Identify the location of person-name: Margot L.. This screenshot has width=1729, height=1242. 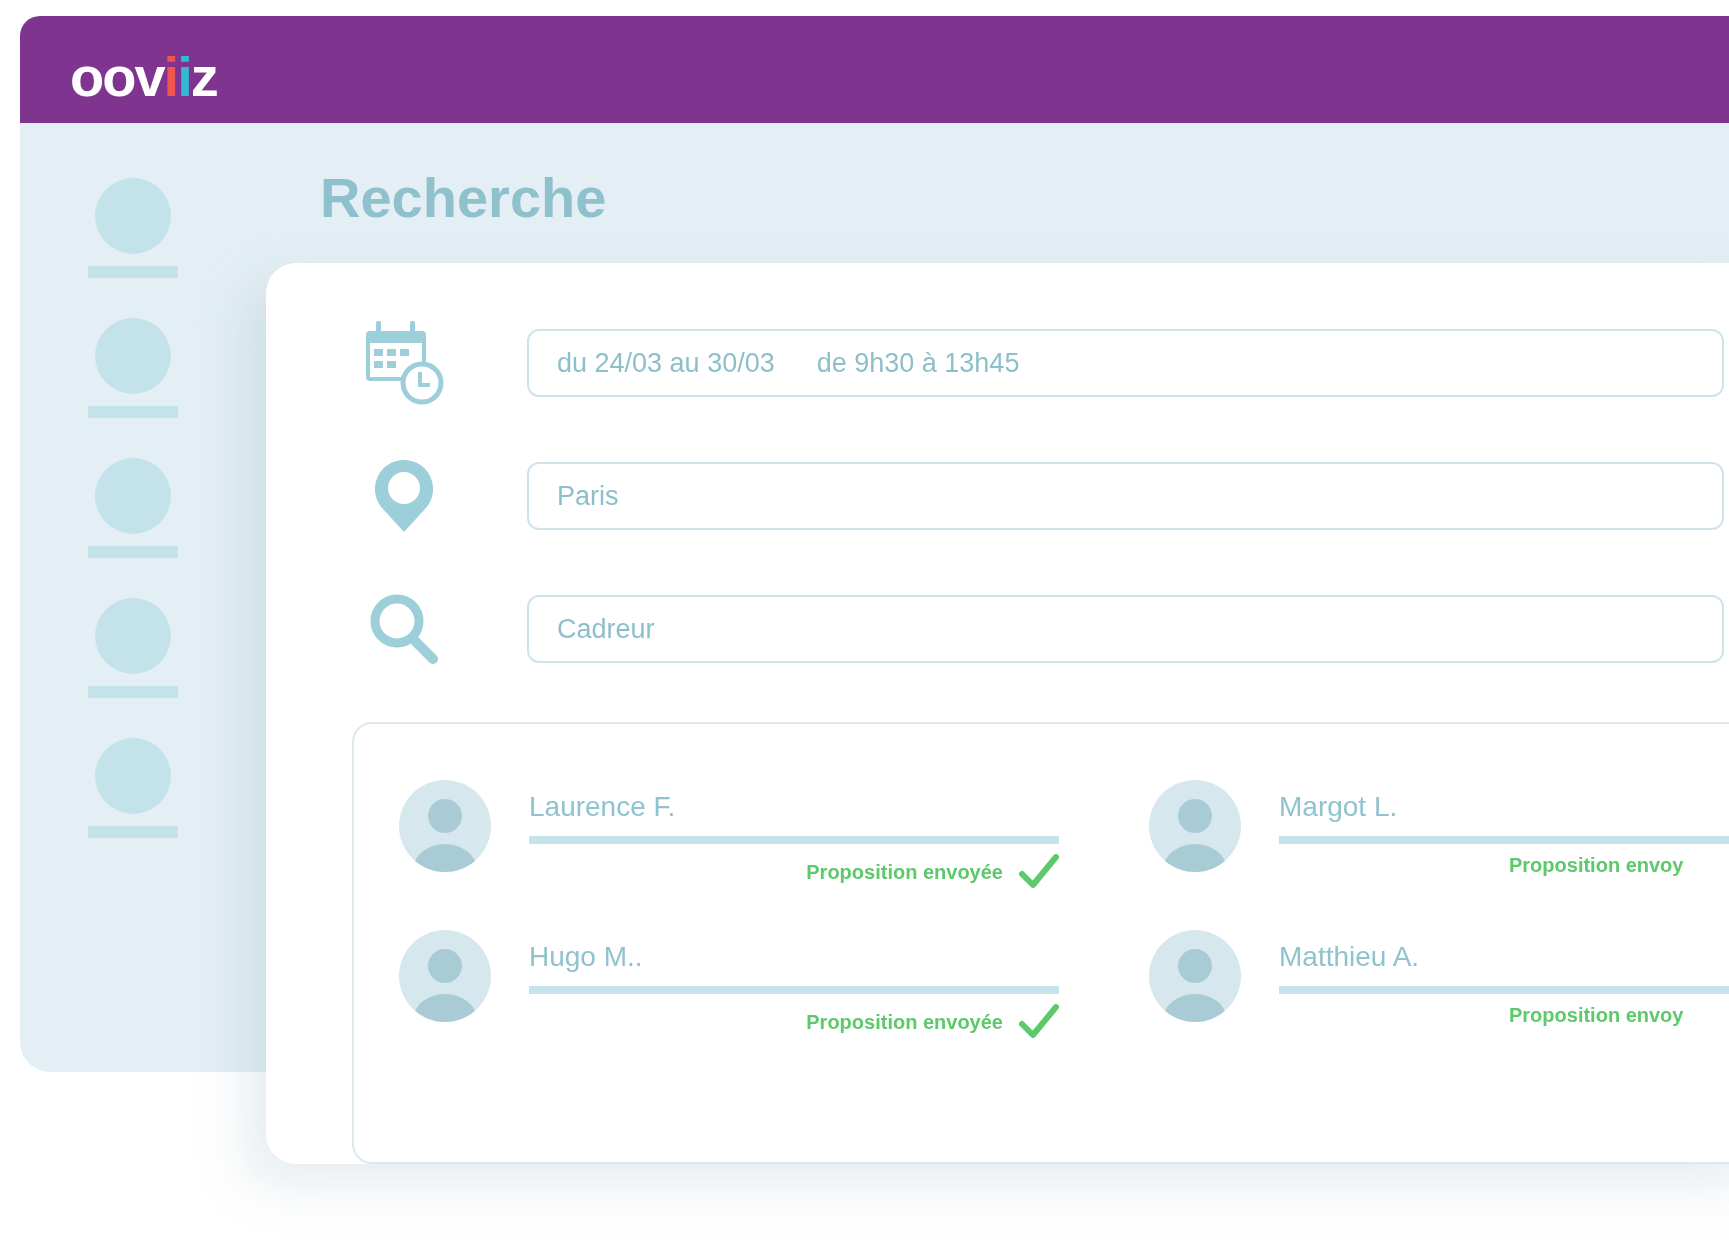
(1338, 807).